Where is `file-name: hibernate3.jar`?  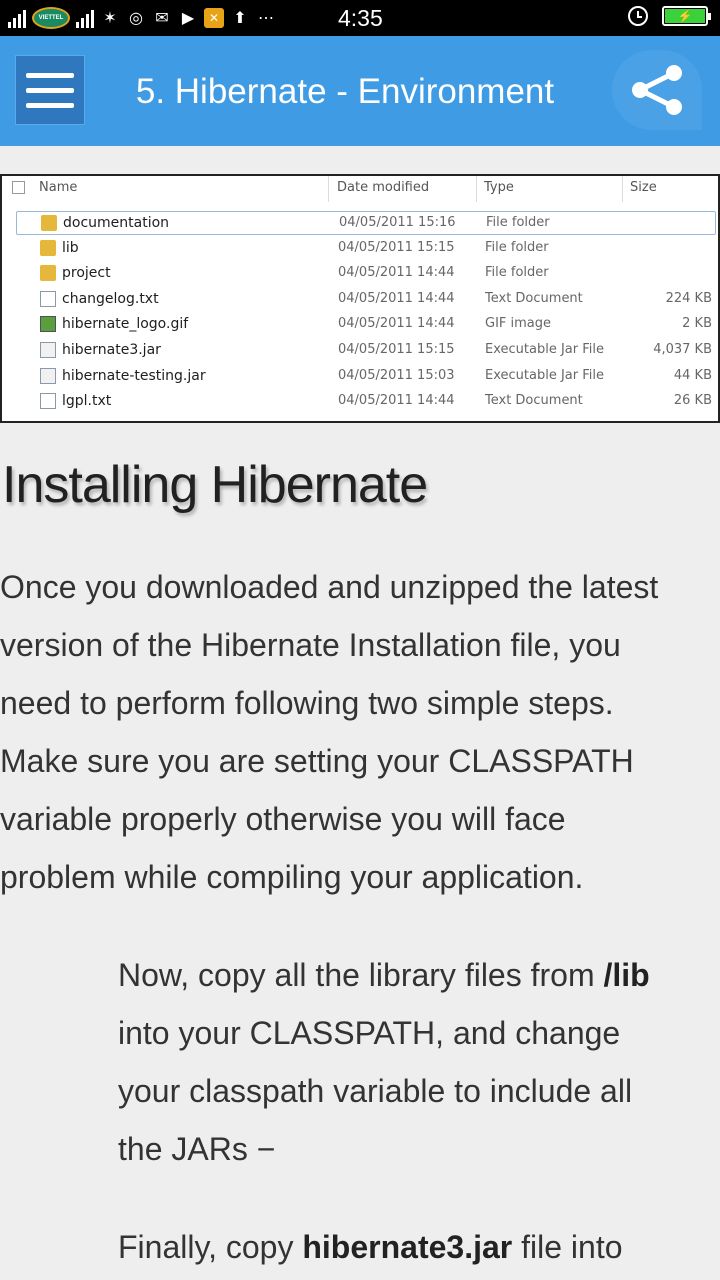
file-name: hibernate3.jar is located at coordinates (111, 350).